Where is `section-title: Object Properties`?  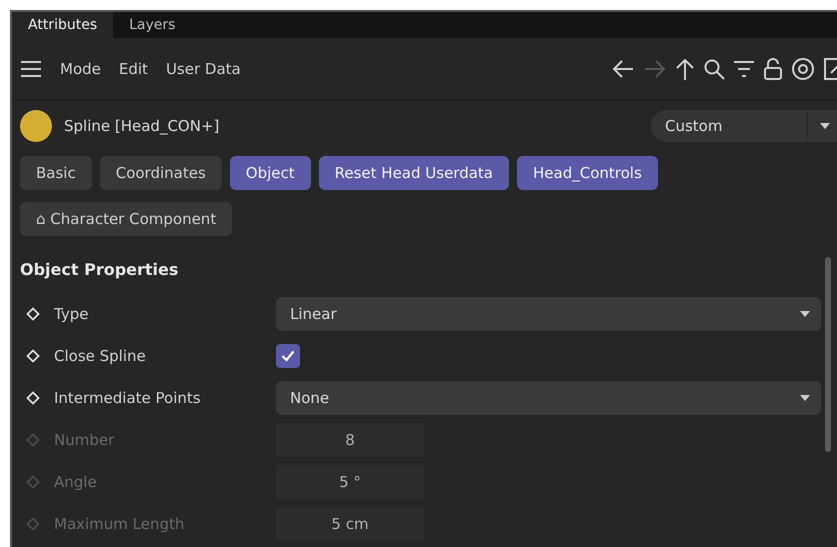
section-title: Object Properties is located at coordinates (99, 270).